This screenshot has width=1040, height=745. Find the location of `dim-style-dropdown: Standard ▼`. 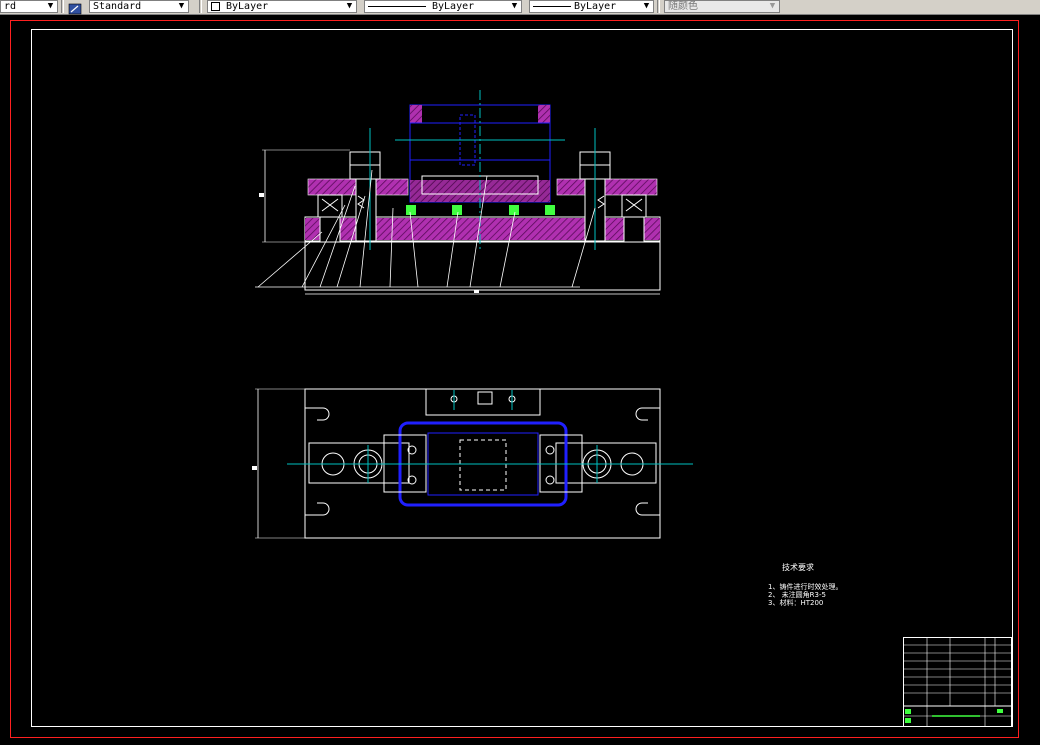

dim-style-dropdown: Standard ▼ is located at coordinates (139, 6).